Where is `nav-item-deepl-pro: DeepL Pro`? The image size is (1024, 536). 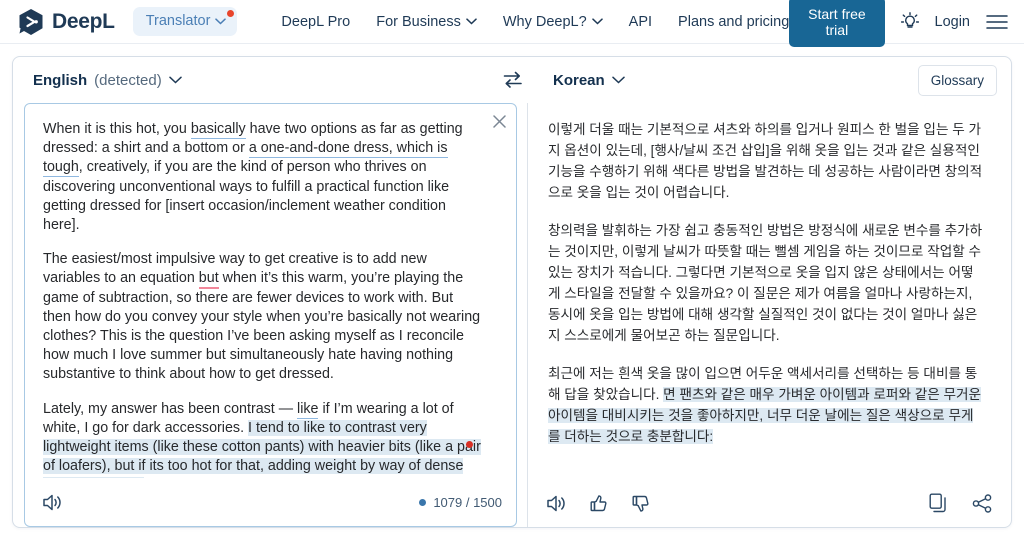
nav-item-deepl-pro: DeepL Pro is located at coordinates (315, 22).